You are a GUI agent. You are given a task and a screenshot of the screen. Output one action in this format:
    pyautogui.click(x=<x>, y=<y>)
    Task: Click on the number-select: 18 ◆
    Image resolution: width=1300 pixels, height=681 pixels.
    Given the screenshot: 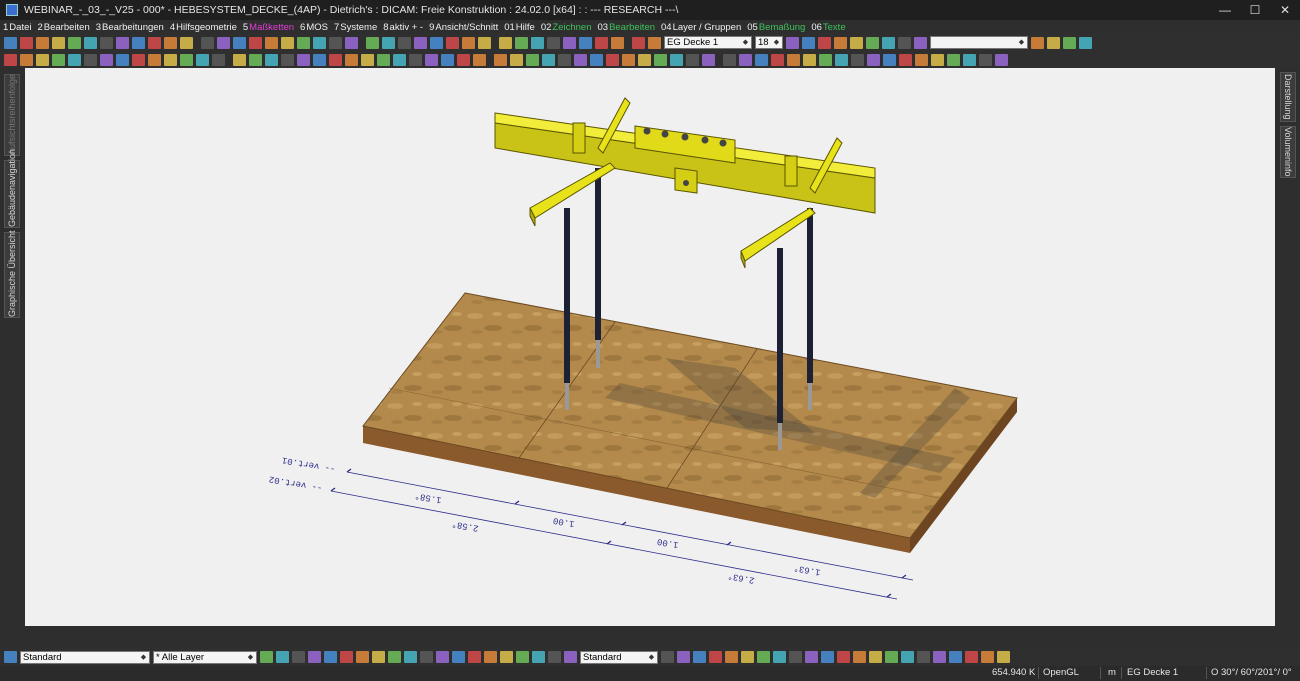 What is the action you would take?
    pyautogui.click(x=769, y=42)
    